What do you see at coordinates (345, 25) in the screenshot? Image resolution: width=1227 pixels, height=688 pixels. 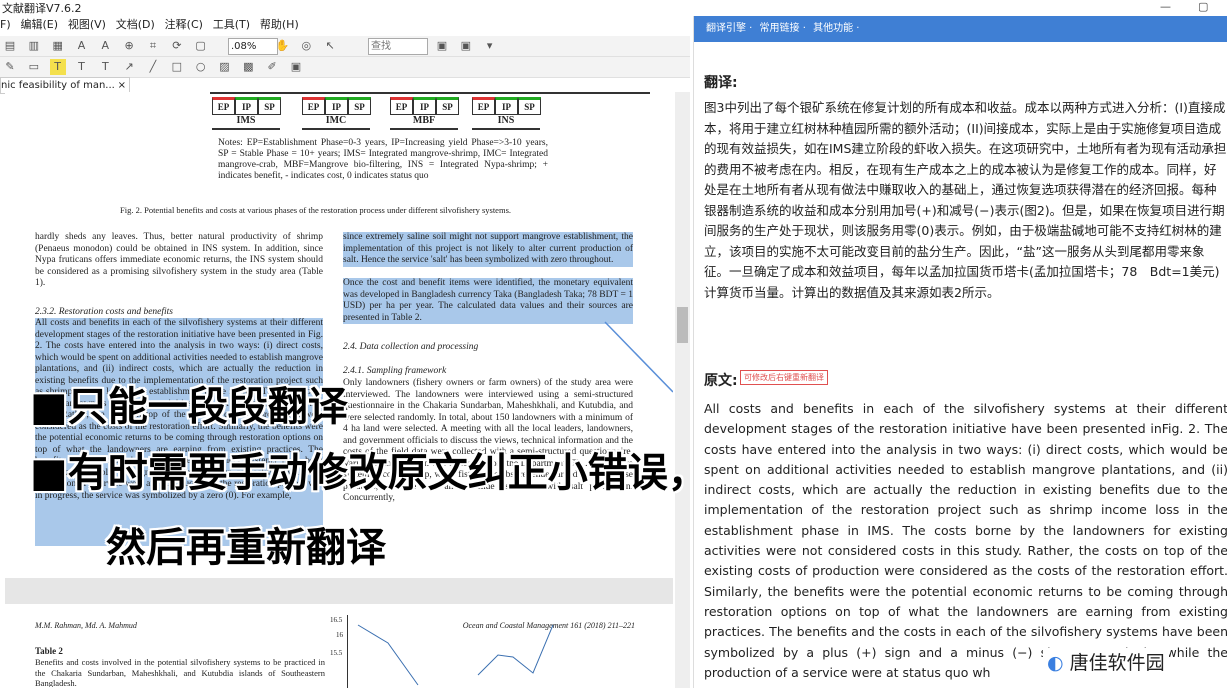 I see `menu-bar: F) 编辑(E) 视图(V) 文档(D) 注释(C) 工具(T) 帮助(H)` at bounding box center [345, 25].